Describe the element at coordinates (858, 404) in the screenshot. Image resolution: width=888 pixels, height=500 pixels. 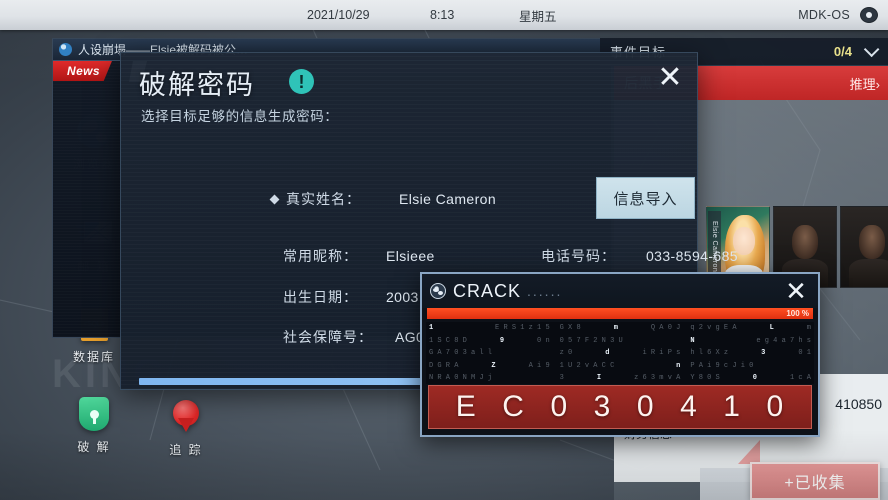
I see `ssn-fragment: 410850` at that location.